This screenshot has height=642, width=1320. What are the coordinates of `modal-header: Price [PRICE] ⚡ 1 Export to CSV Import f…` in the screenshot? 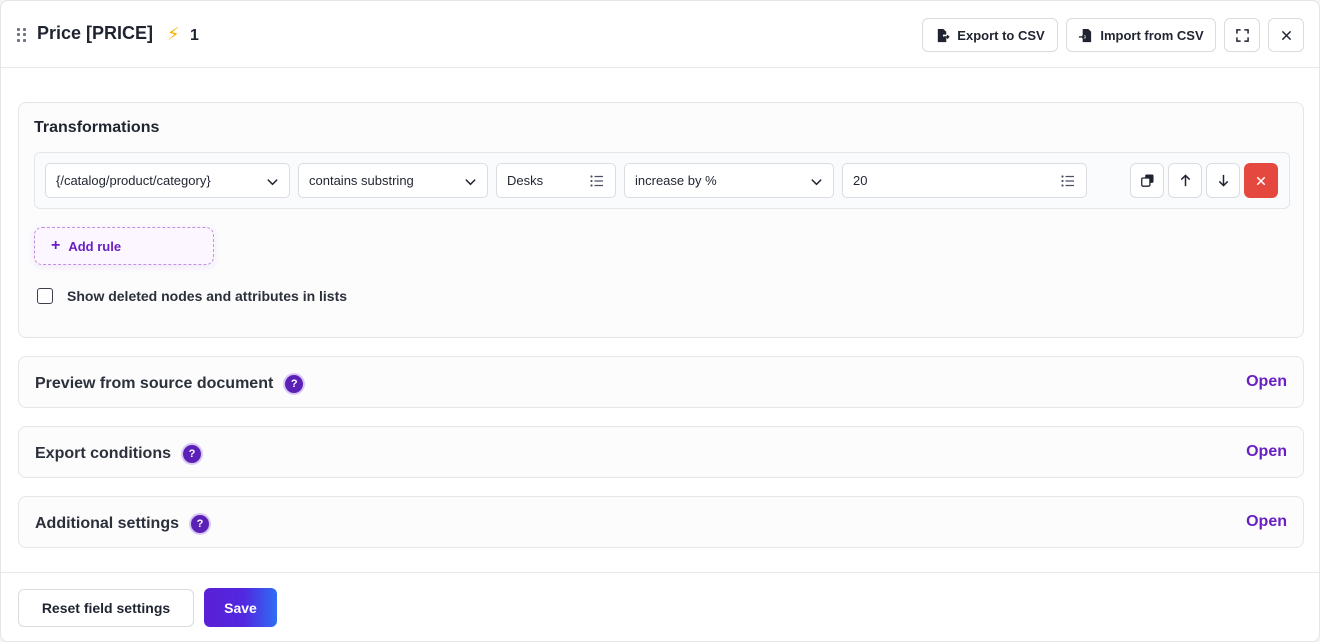 It's located at (660, 34).